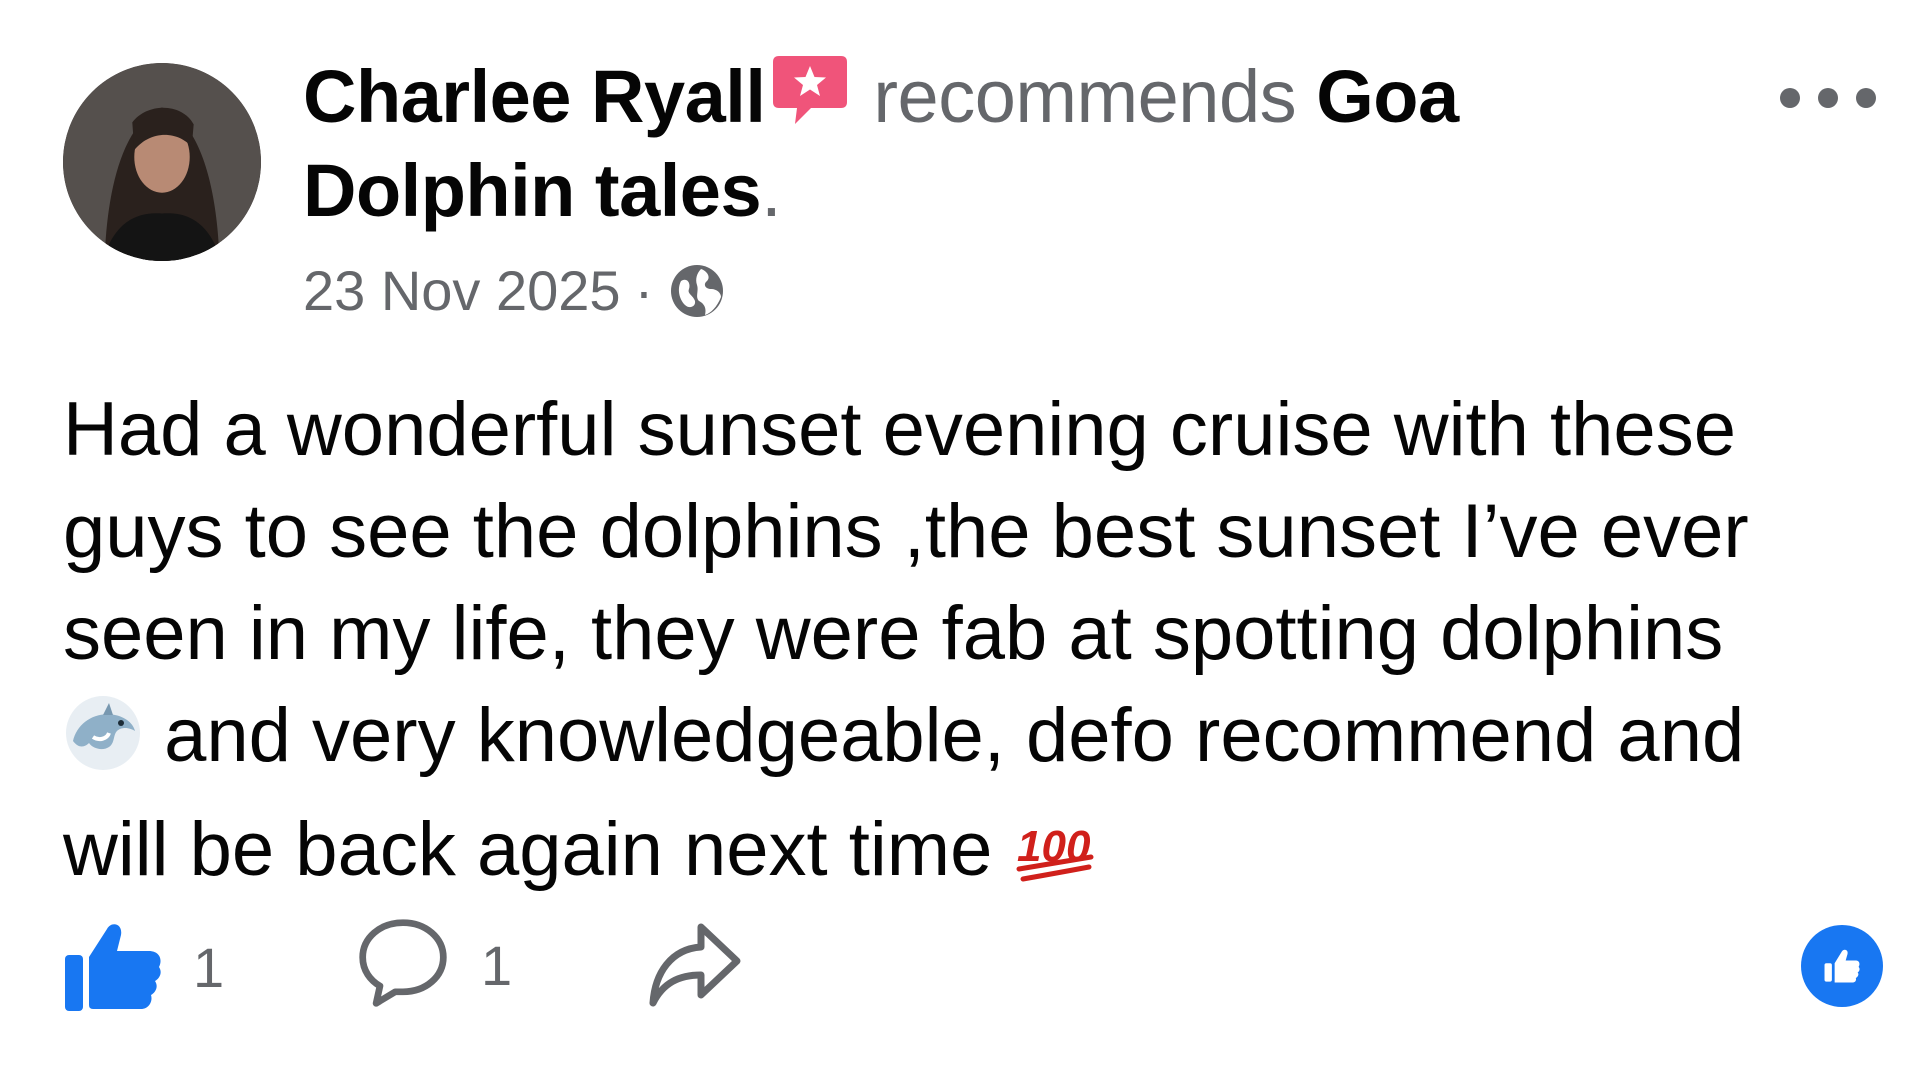  I want to click on recommends-text: recommends, so click(1085, 96).